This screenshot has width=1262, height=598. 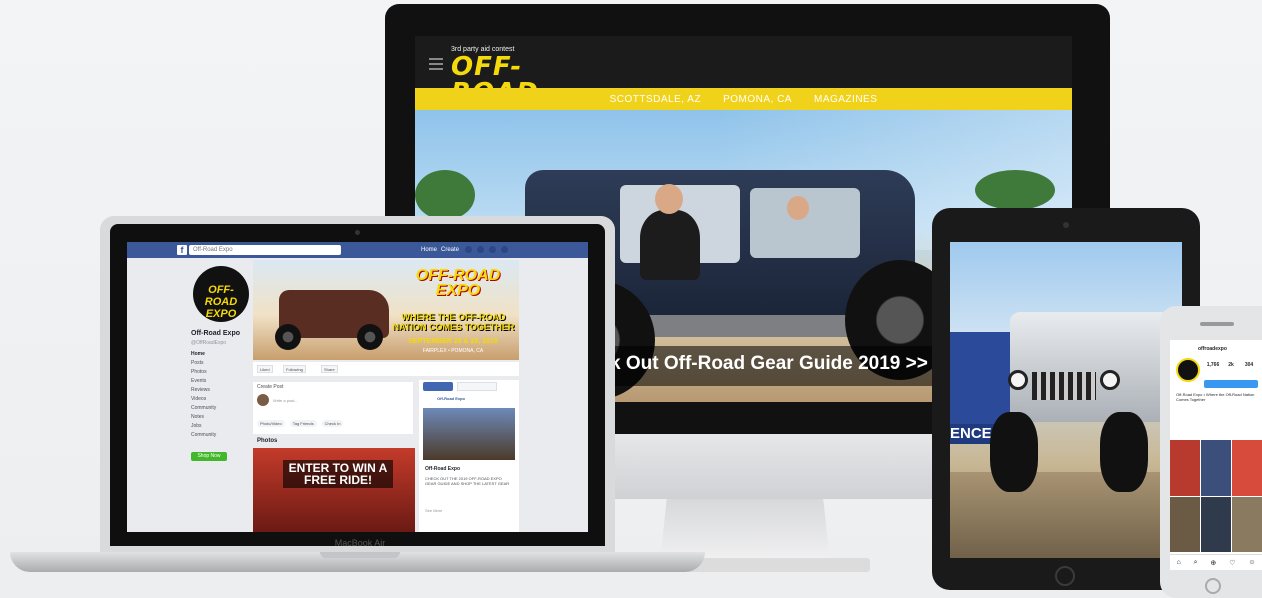 What do you see at coordinates (1196, 563) in the screenshot?
I see `search-icon: ⌕` at bounding box center [1196, 563].